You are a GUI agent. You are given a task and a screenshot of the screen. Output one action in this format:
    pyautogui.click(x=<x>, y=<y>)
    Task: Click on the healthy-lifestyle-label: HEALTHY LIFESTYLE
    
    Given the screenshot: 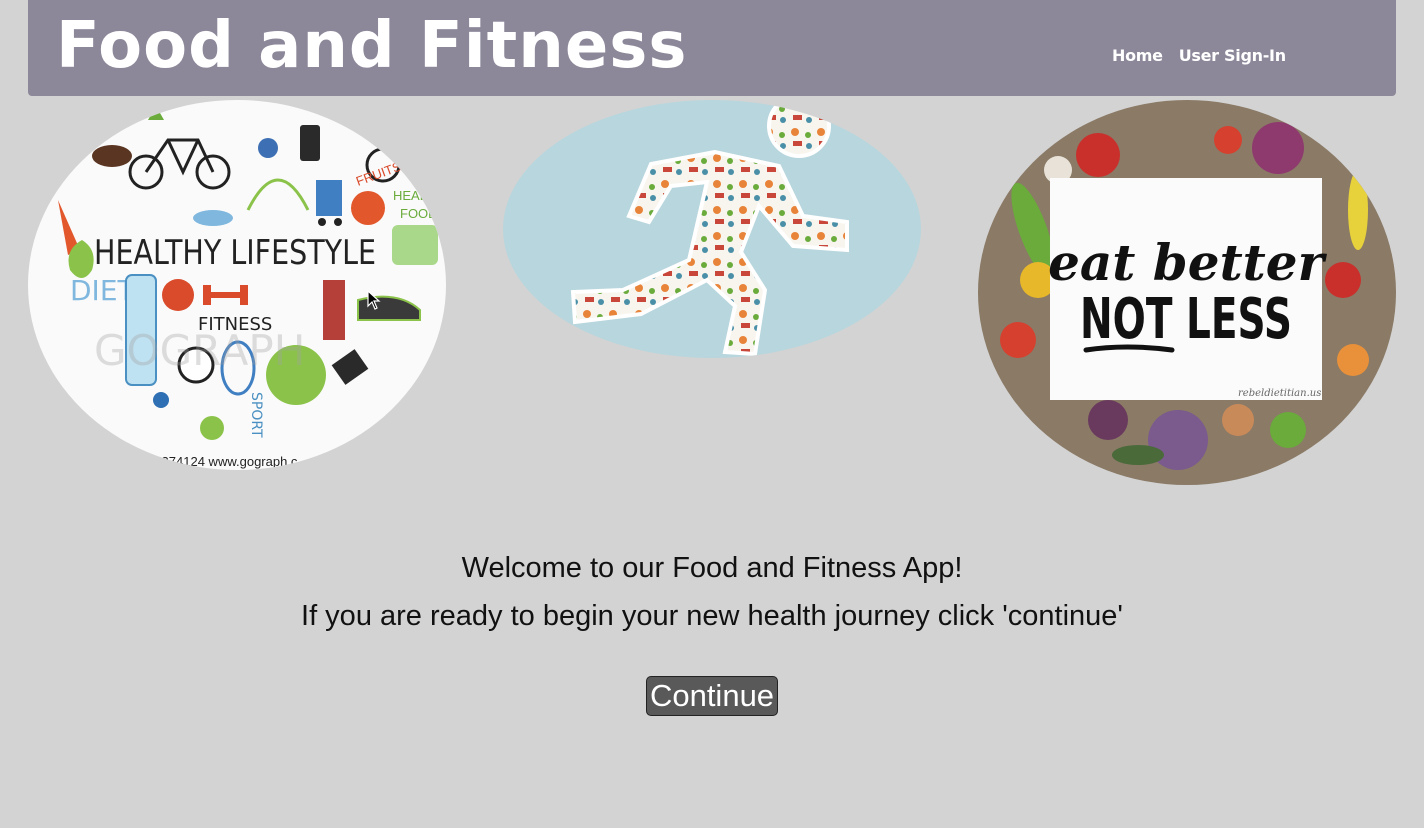 What is the action you would take?
    pyautogui.click(x=235, y=253)
    